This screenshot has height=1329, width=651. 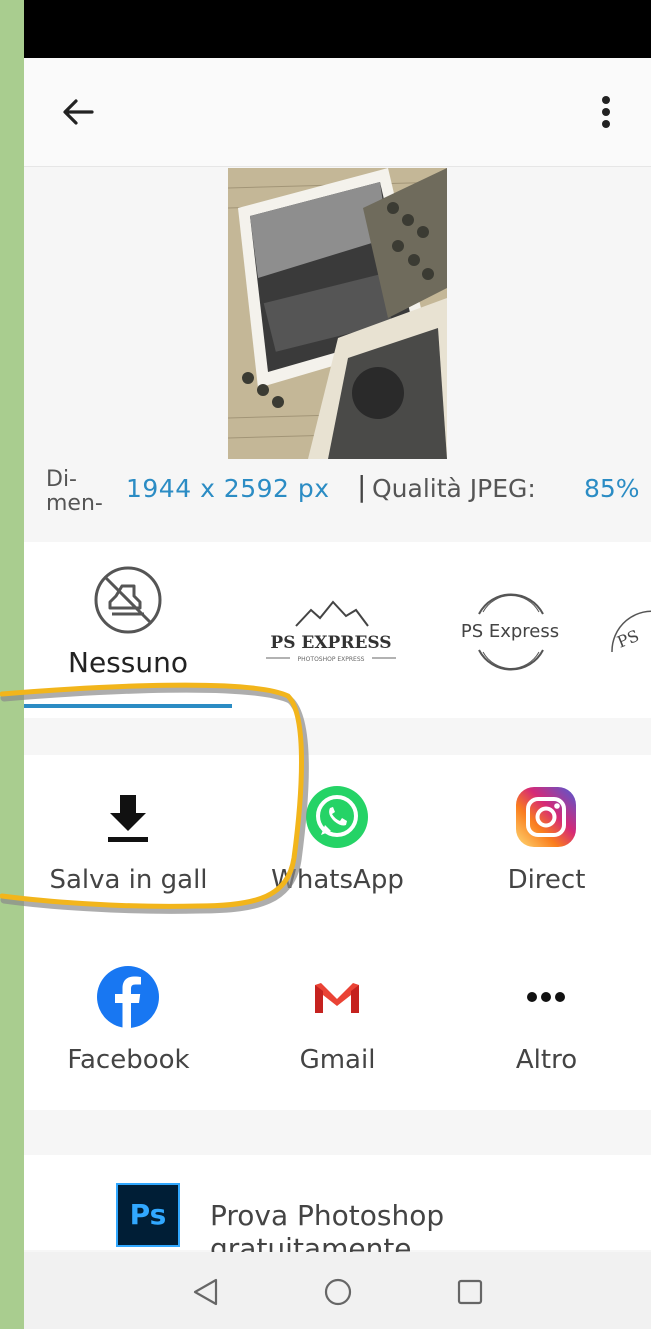 I want to click on share-more: Altro, so click(x=546, y=1020).